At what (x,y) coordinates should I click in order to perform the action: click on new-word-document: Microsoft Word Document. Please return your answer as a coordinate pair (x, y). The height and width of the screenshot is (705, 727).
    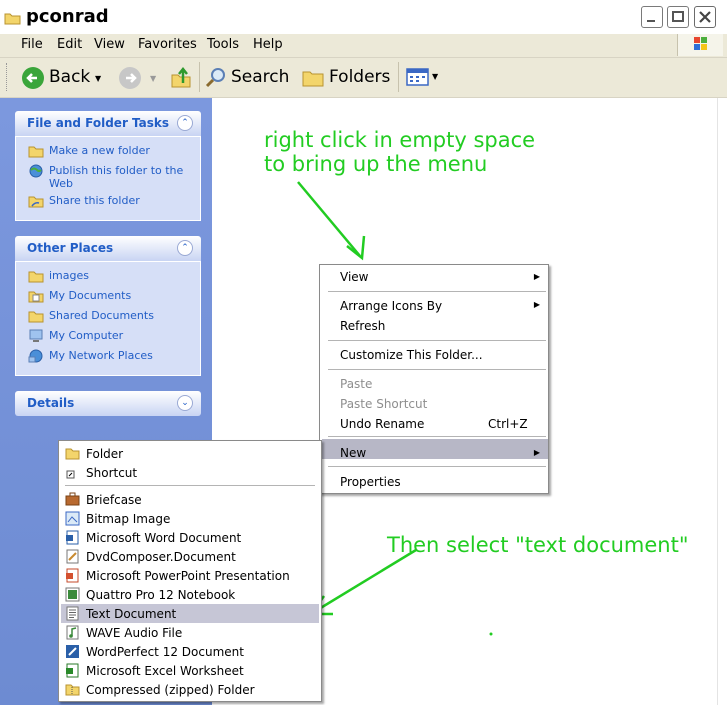
    Looking at the image, I should click on (190, 537).